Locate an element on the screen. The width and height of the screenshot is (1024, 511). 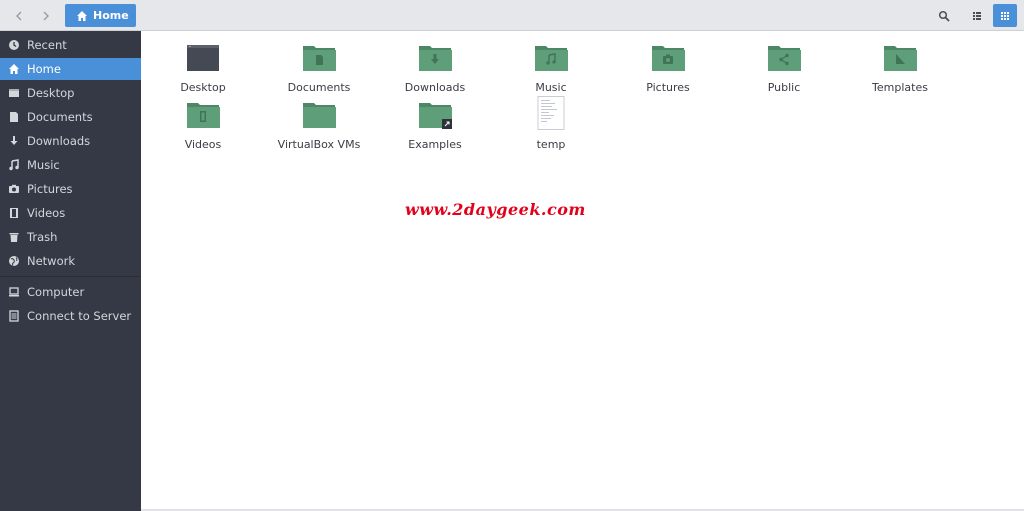
file-label: Templates is located at coordinates (900, 87).